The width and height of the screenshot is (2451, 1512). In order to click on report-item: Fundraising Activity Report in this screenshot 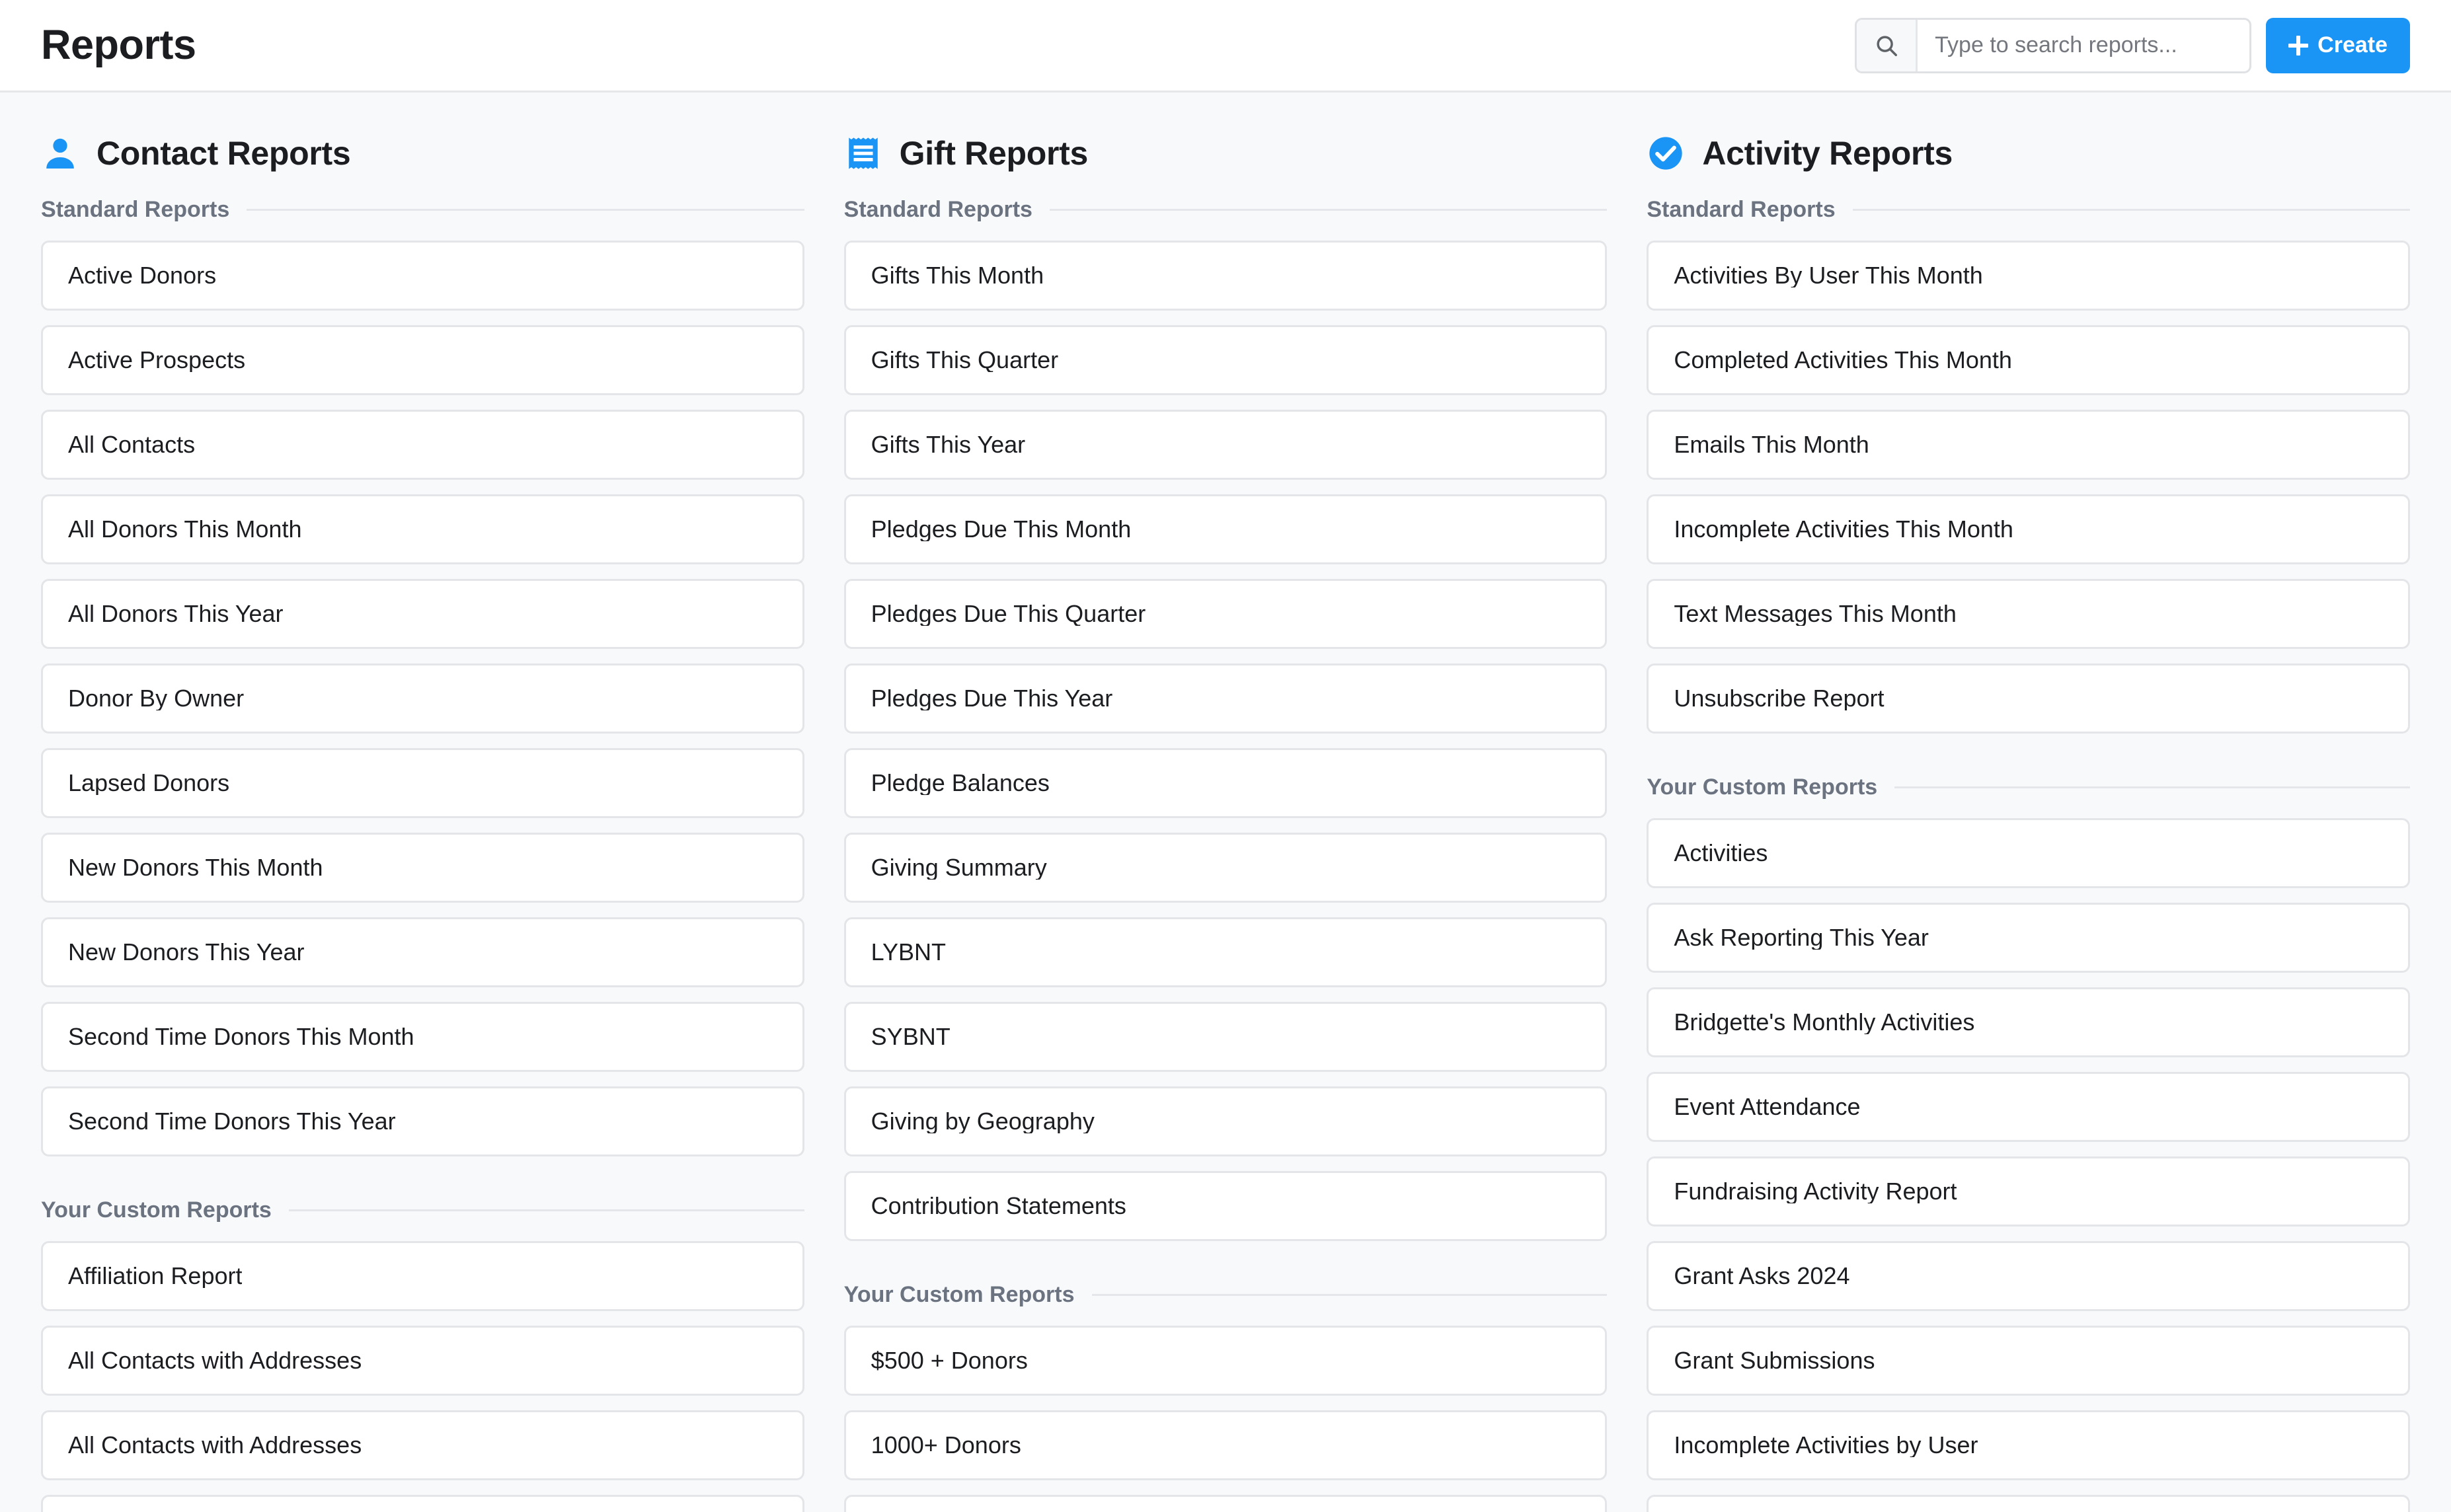, I will do `click(2029, 1191)`.